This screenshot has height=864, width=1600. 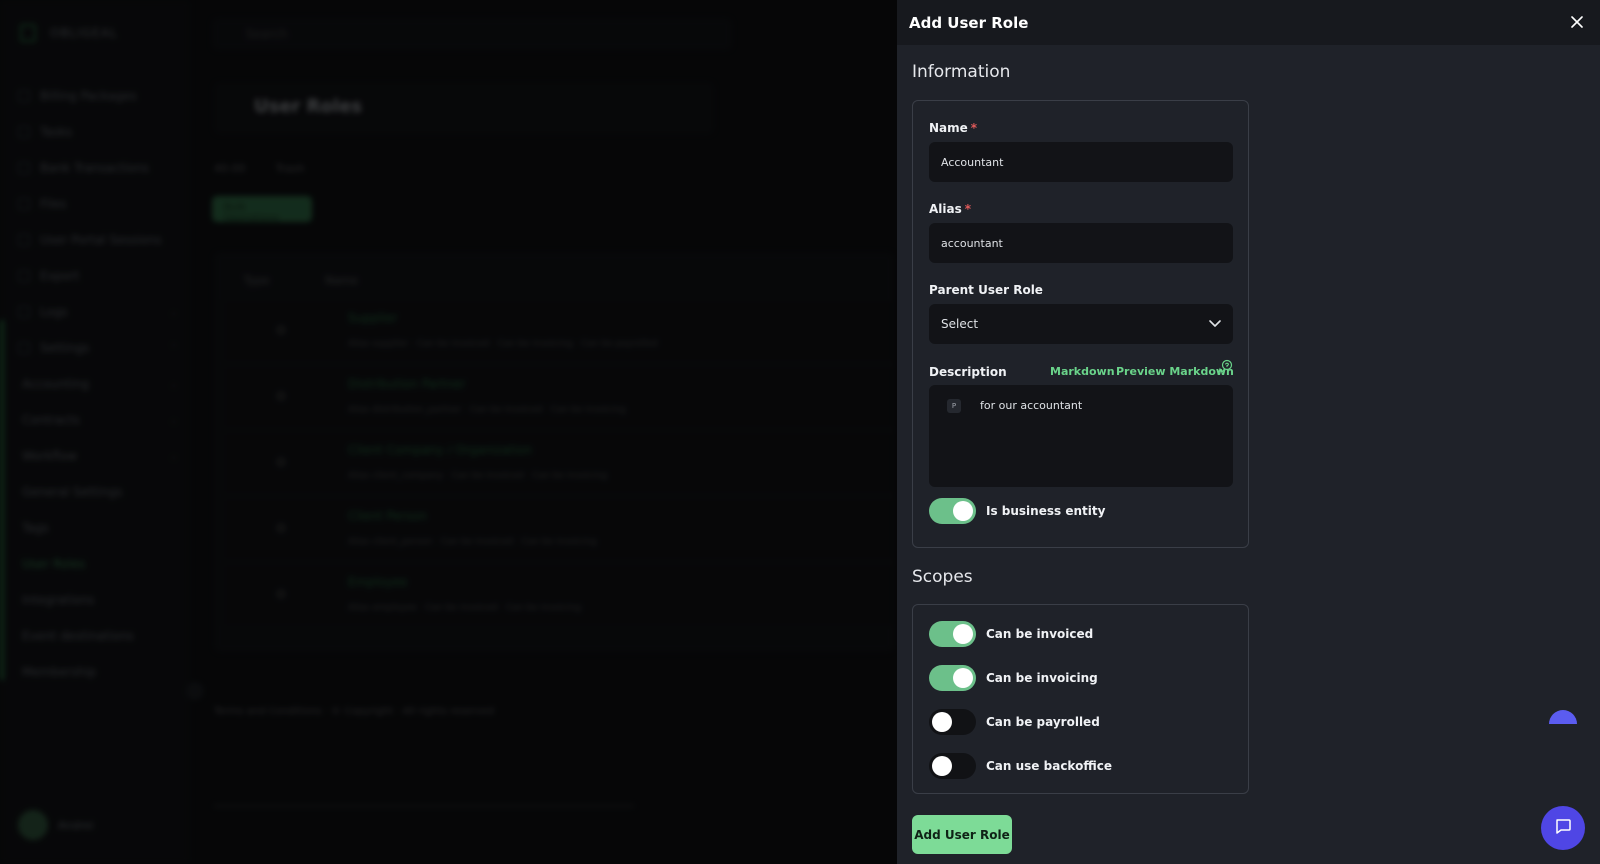 I want to click on description-label: Description, so click(x=968, y=372).